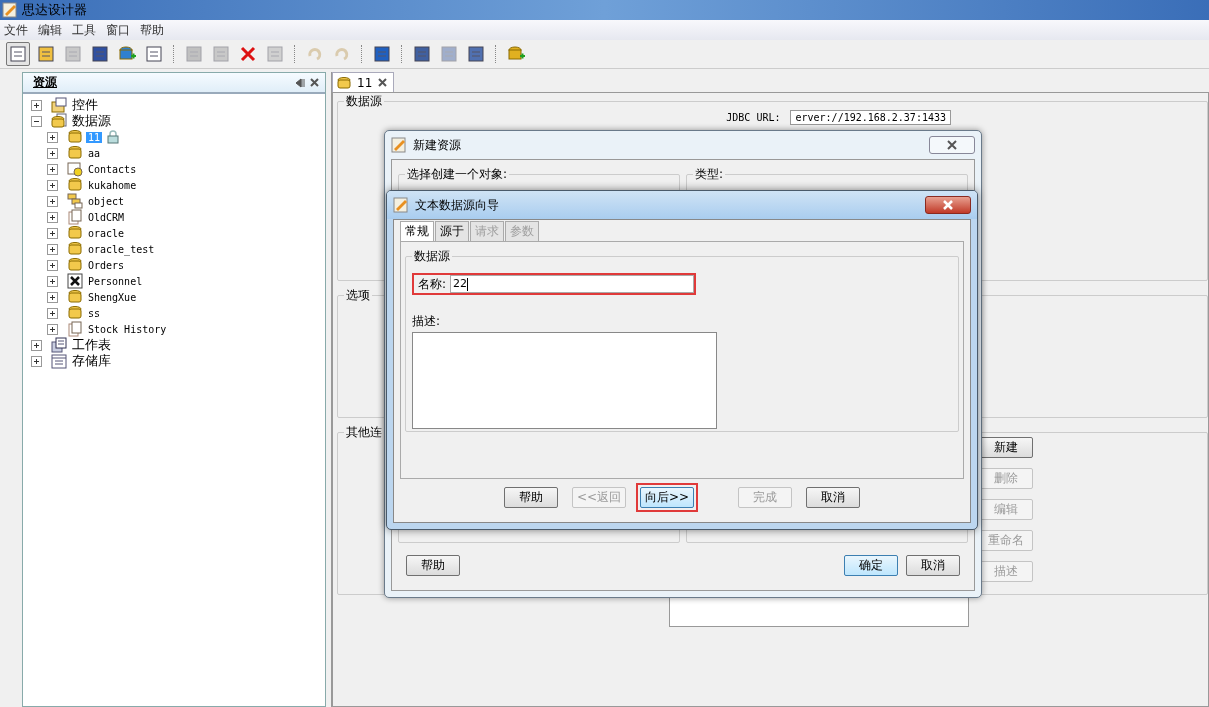  I want to click on description-field, so click(564, 380).